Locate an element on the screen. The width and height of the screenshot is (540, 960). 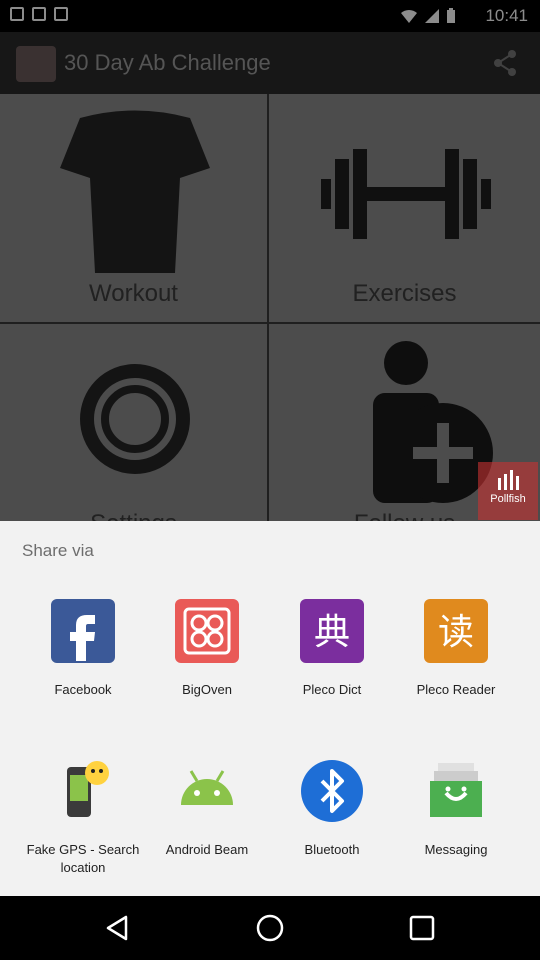
share-target-label: BigOven is located at coordinates (207, 689).